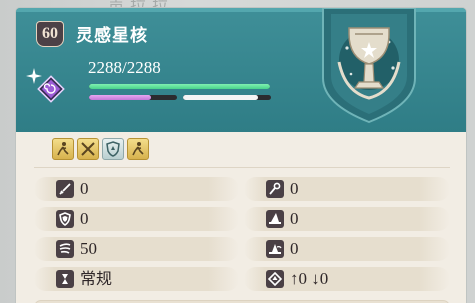 This screenshot has height=303, width=475. I want to click on diamond-arrow-icon, so click(275, 279).